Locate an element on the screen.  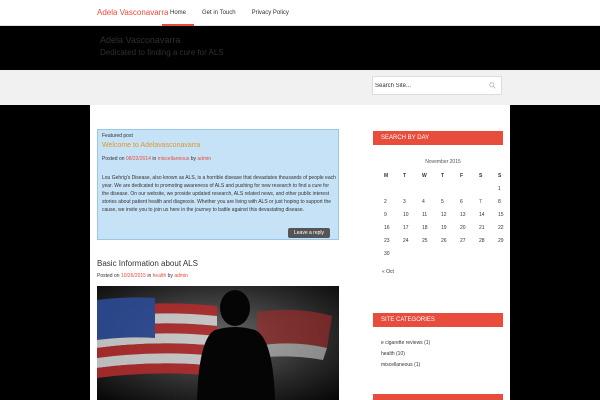
calendar-week: 30 is located at coordinates (444, 256).